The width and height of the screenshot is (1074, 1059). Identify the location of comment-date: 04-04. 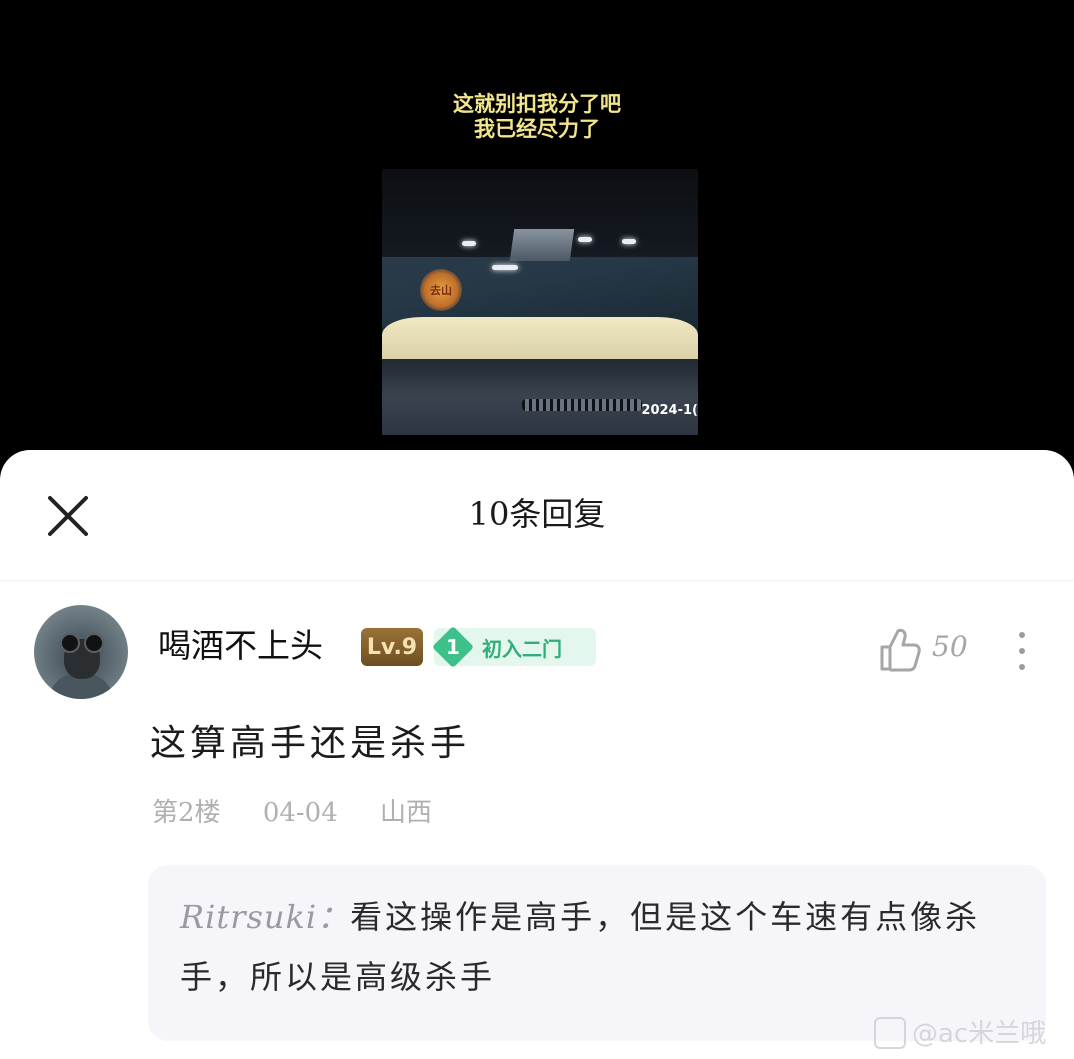
(300, 813).